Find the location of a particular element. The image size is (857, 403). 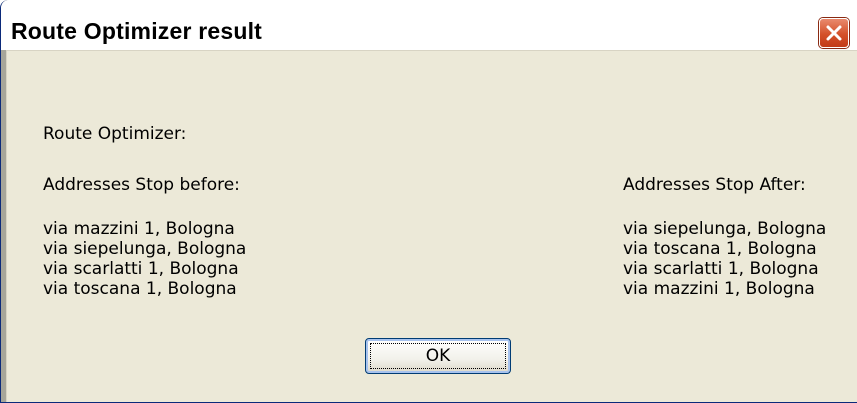

title-bar: Route Optimizer result is located at coordinates (429, 25).